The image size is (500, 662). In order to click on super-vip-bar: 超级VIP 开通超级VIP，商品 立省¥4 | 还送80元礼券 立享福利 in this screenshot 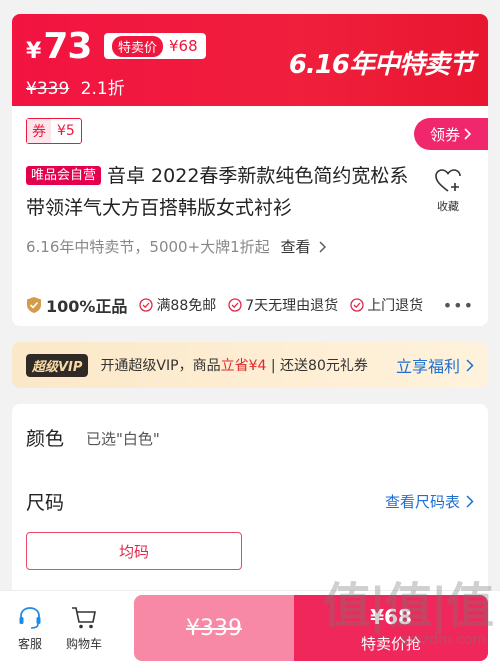, I will do `click(250, 365)`.